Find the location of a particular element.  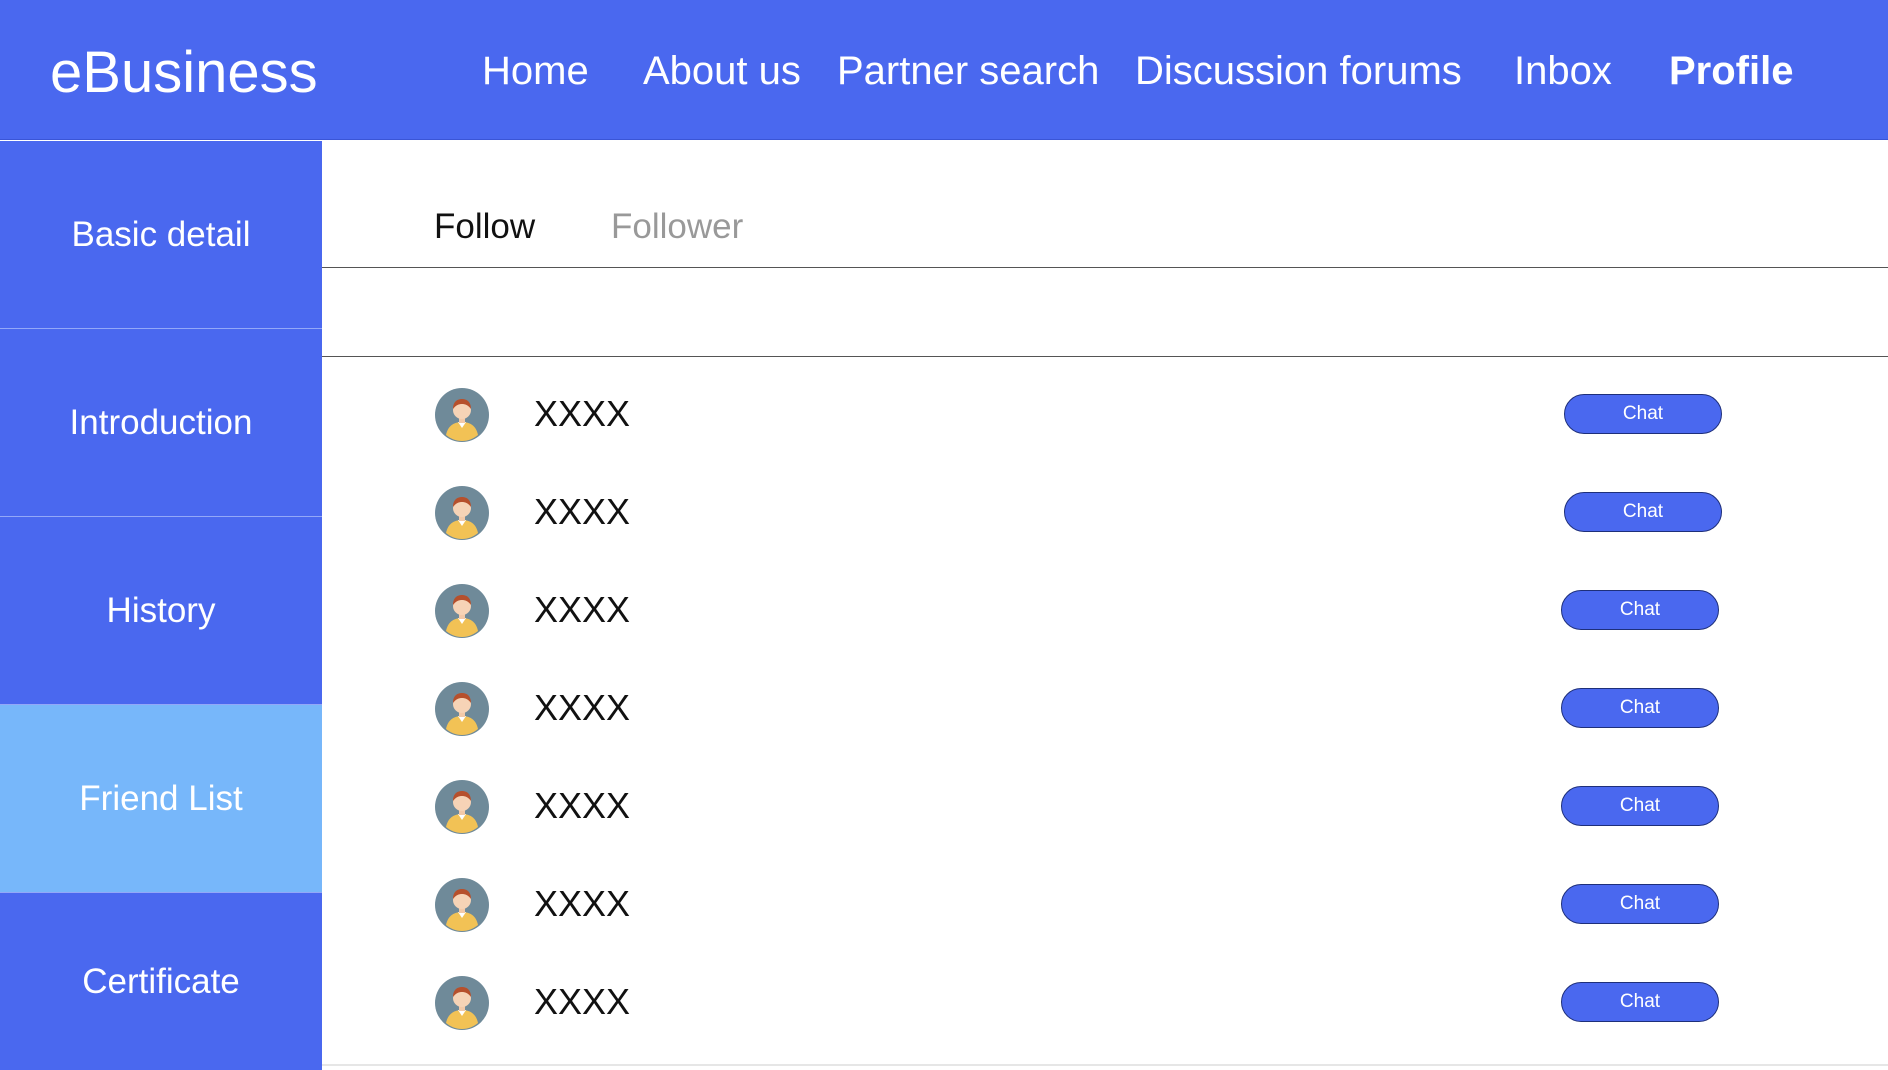

nav-partner-search: Partner search is located at coordinates (968, 71).